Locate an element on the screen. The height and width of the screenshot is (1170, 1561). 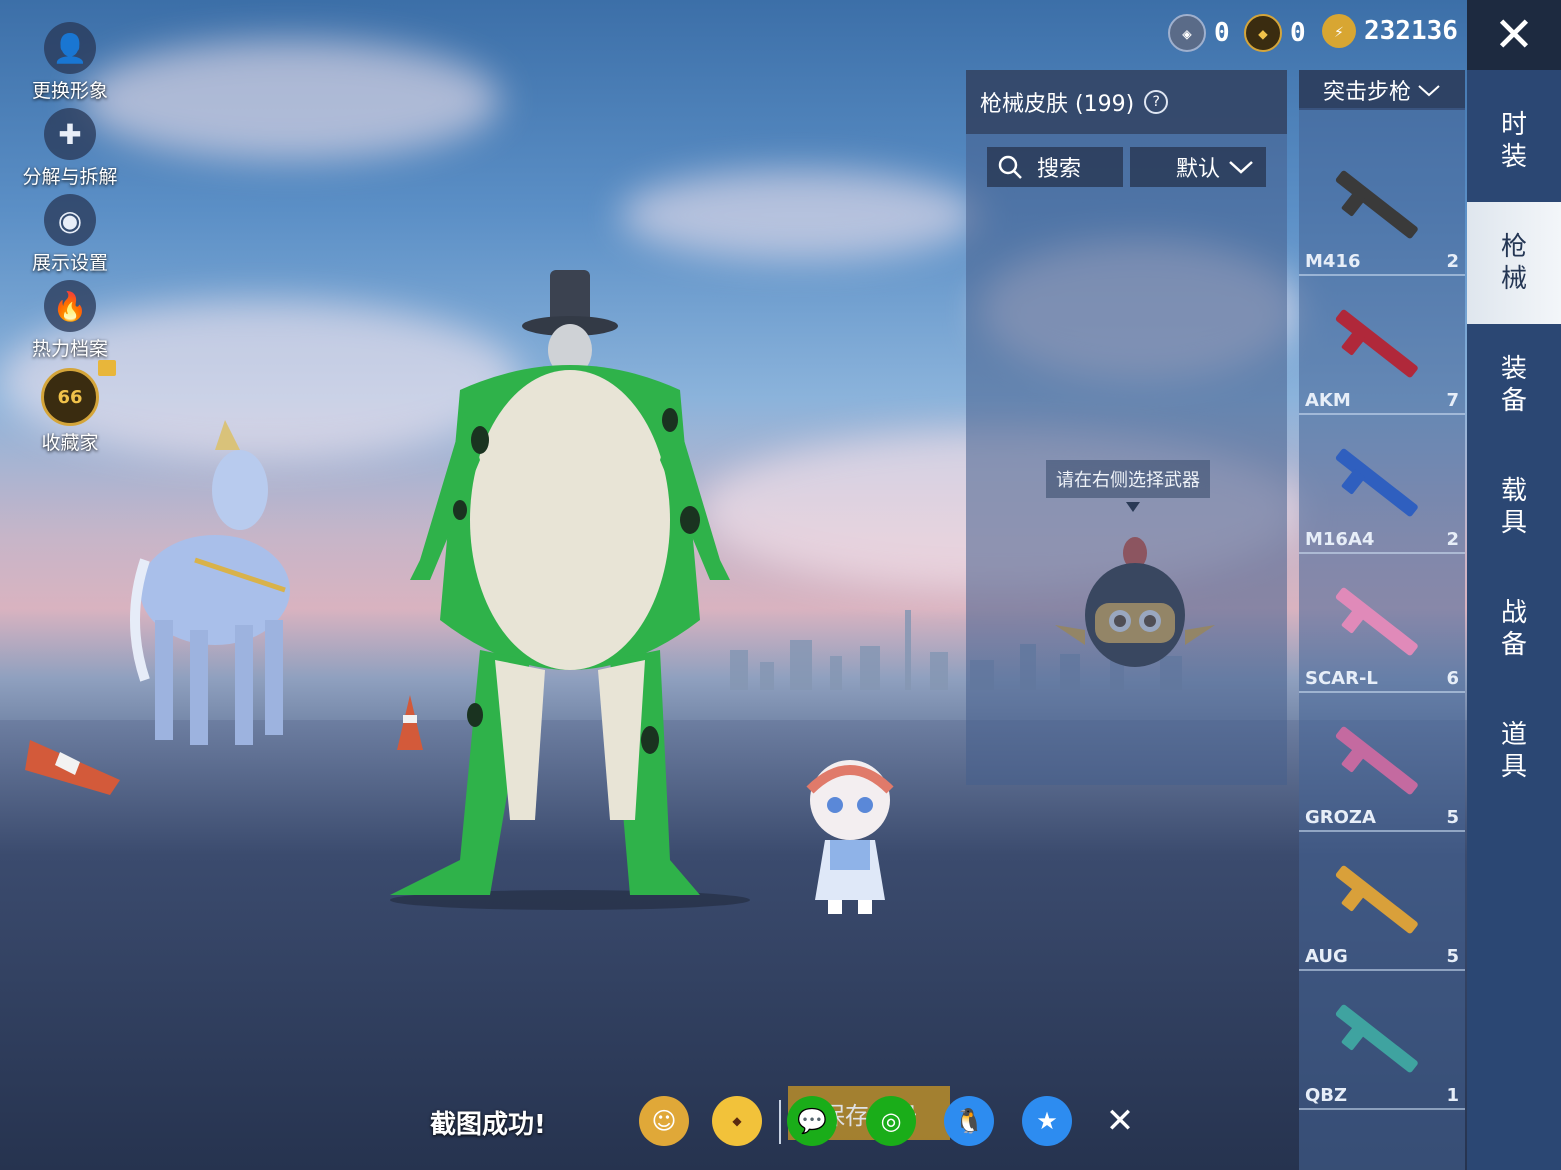
skin-panel-header: 枪械皮肤 (199) ? is located at coordinates (1126, 102).